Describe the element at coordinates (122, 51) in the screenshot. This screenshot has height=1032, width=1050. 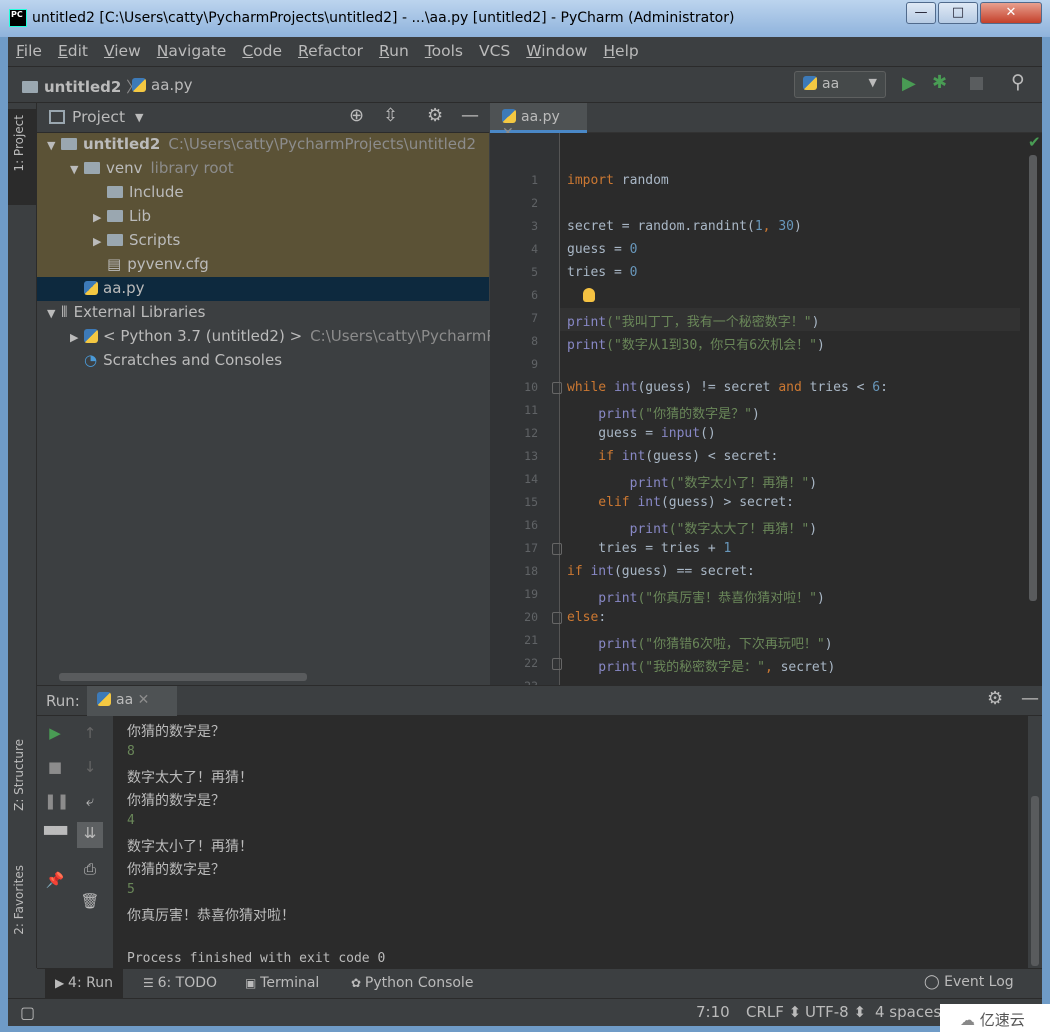
I see `menu-view: View` at that location.